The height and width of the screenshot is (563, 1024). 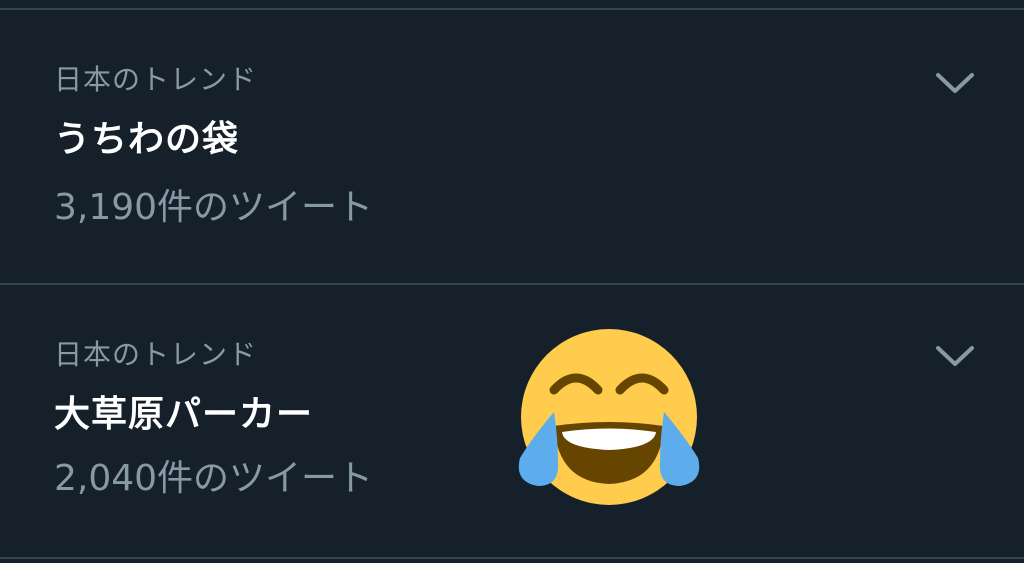 I want to click on trend-name: うちわの袋, so click(x=147, y=139).